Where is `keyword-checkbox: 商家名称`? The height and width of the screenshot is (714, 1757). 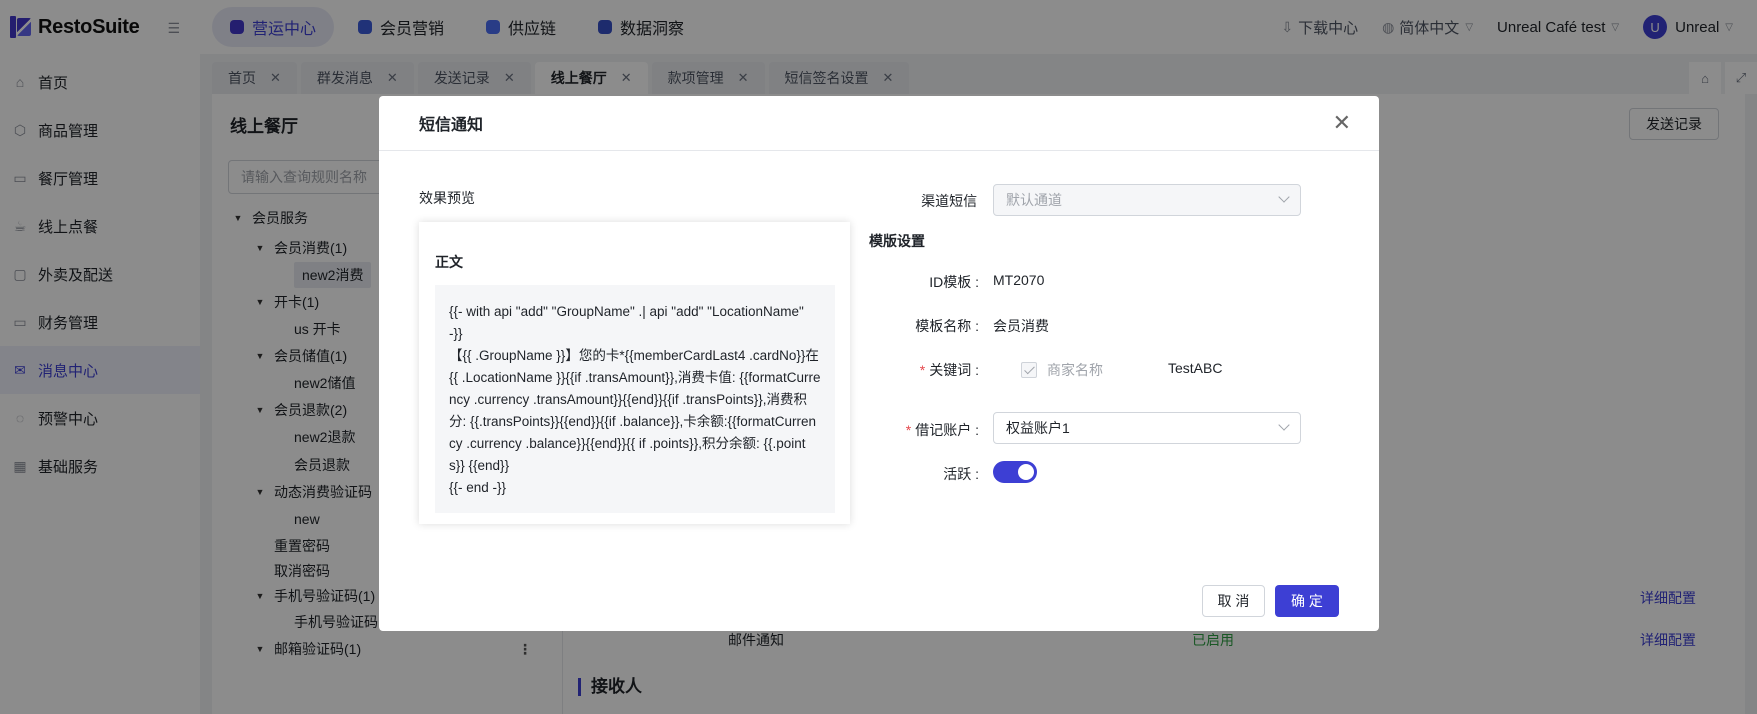 keyword-checkbox: 商家名称 is located at coordinates (1062, 370).